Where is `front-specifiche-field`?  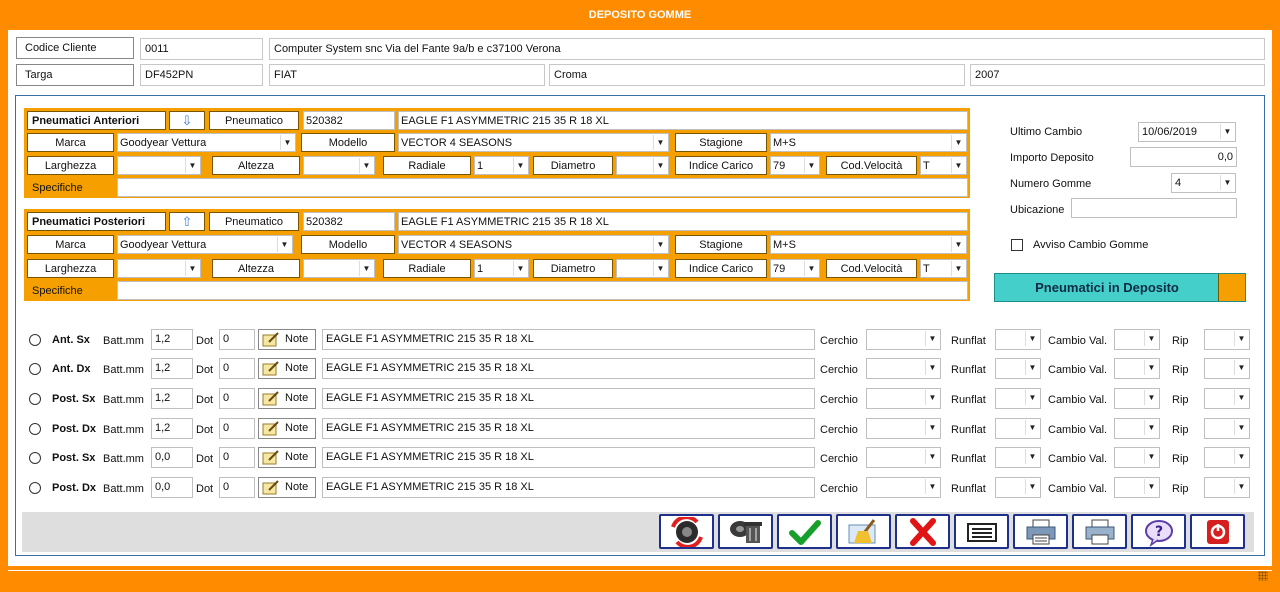
front-specifiche-field is located at coordinates (542, 187).